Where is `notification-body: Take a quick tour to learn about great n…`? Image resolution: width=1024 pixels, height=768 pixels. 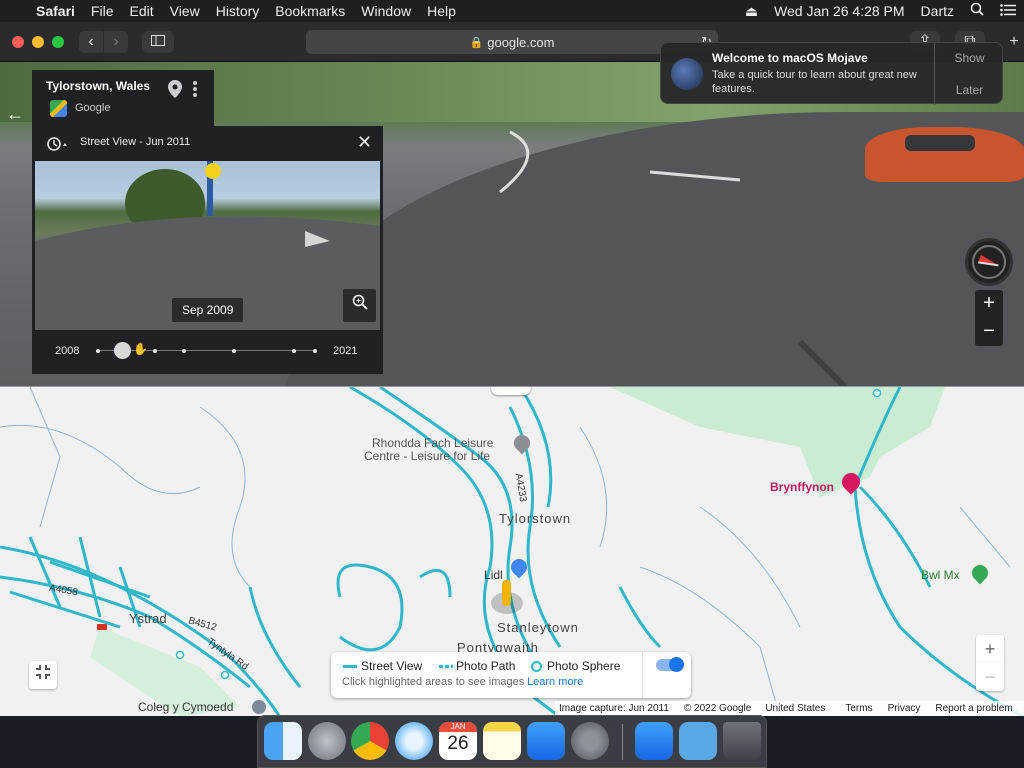
notification-body: Take a quick tour to learn about great n… is located at coordinates (814, 82).